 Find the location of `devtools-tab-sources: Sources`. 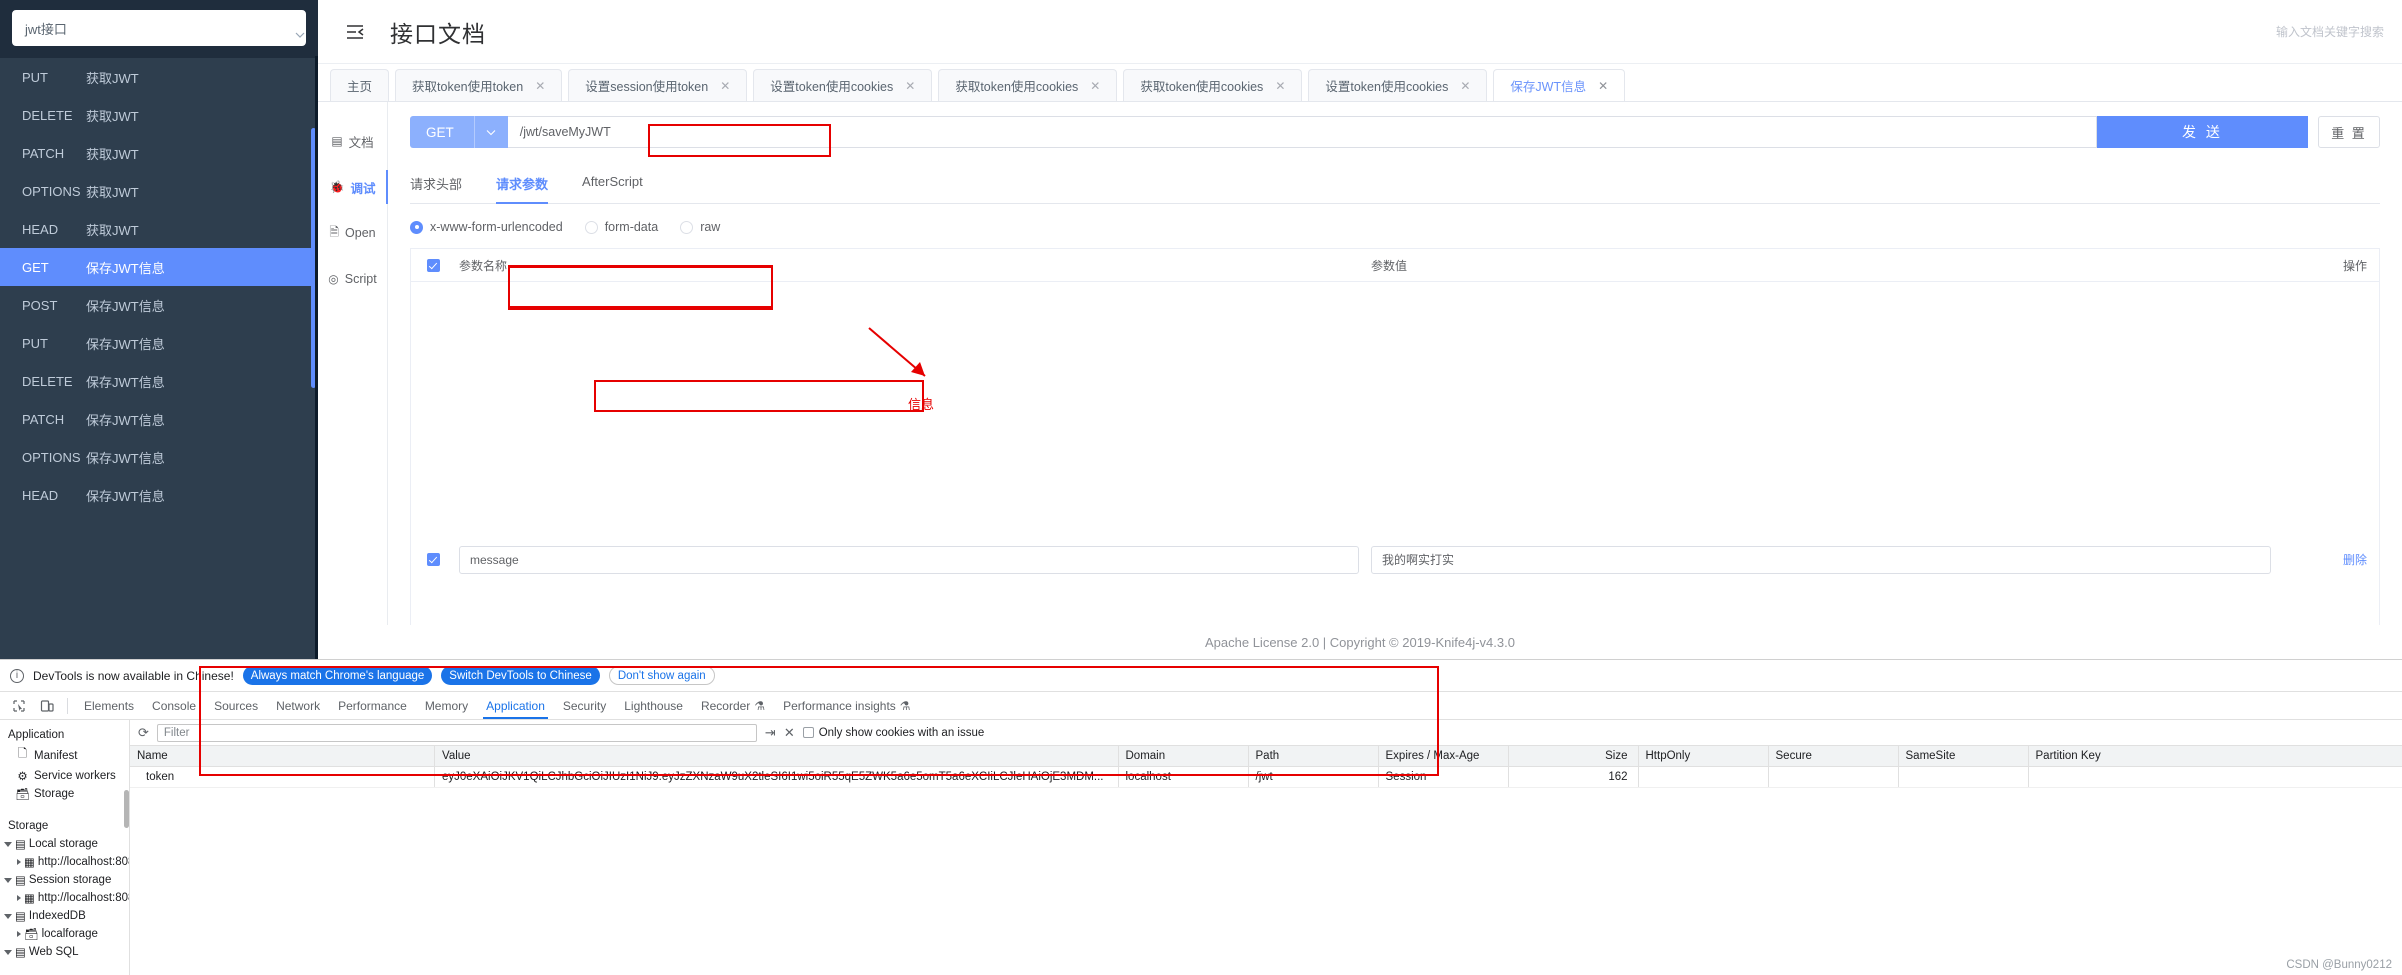

devtools-tab-sources: Sources is located at coordinates (236, 705).